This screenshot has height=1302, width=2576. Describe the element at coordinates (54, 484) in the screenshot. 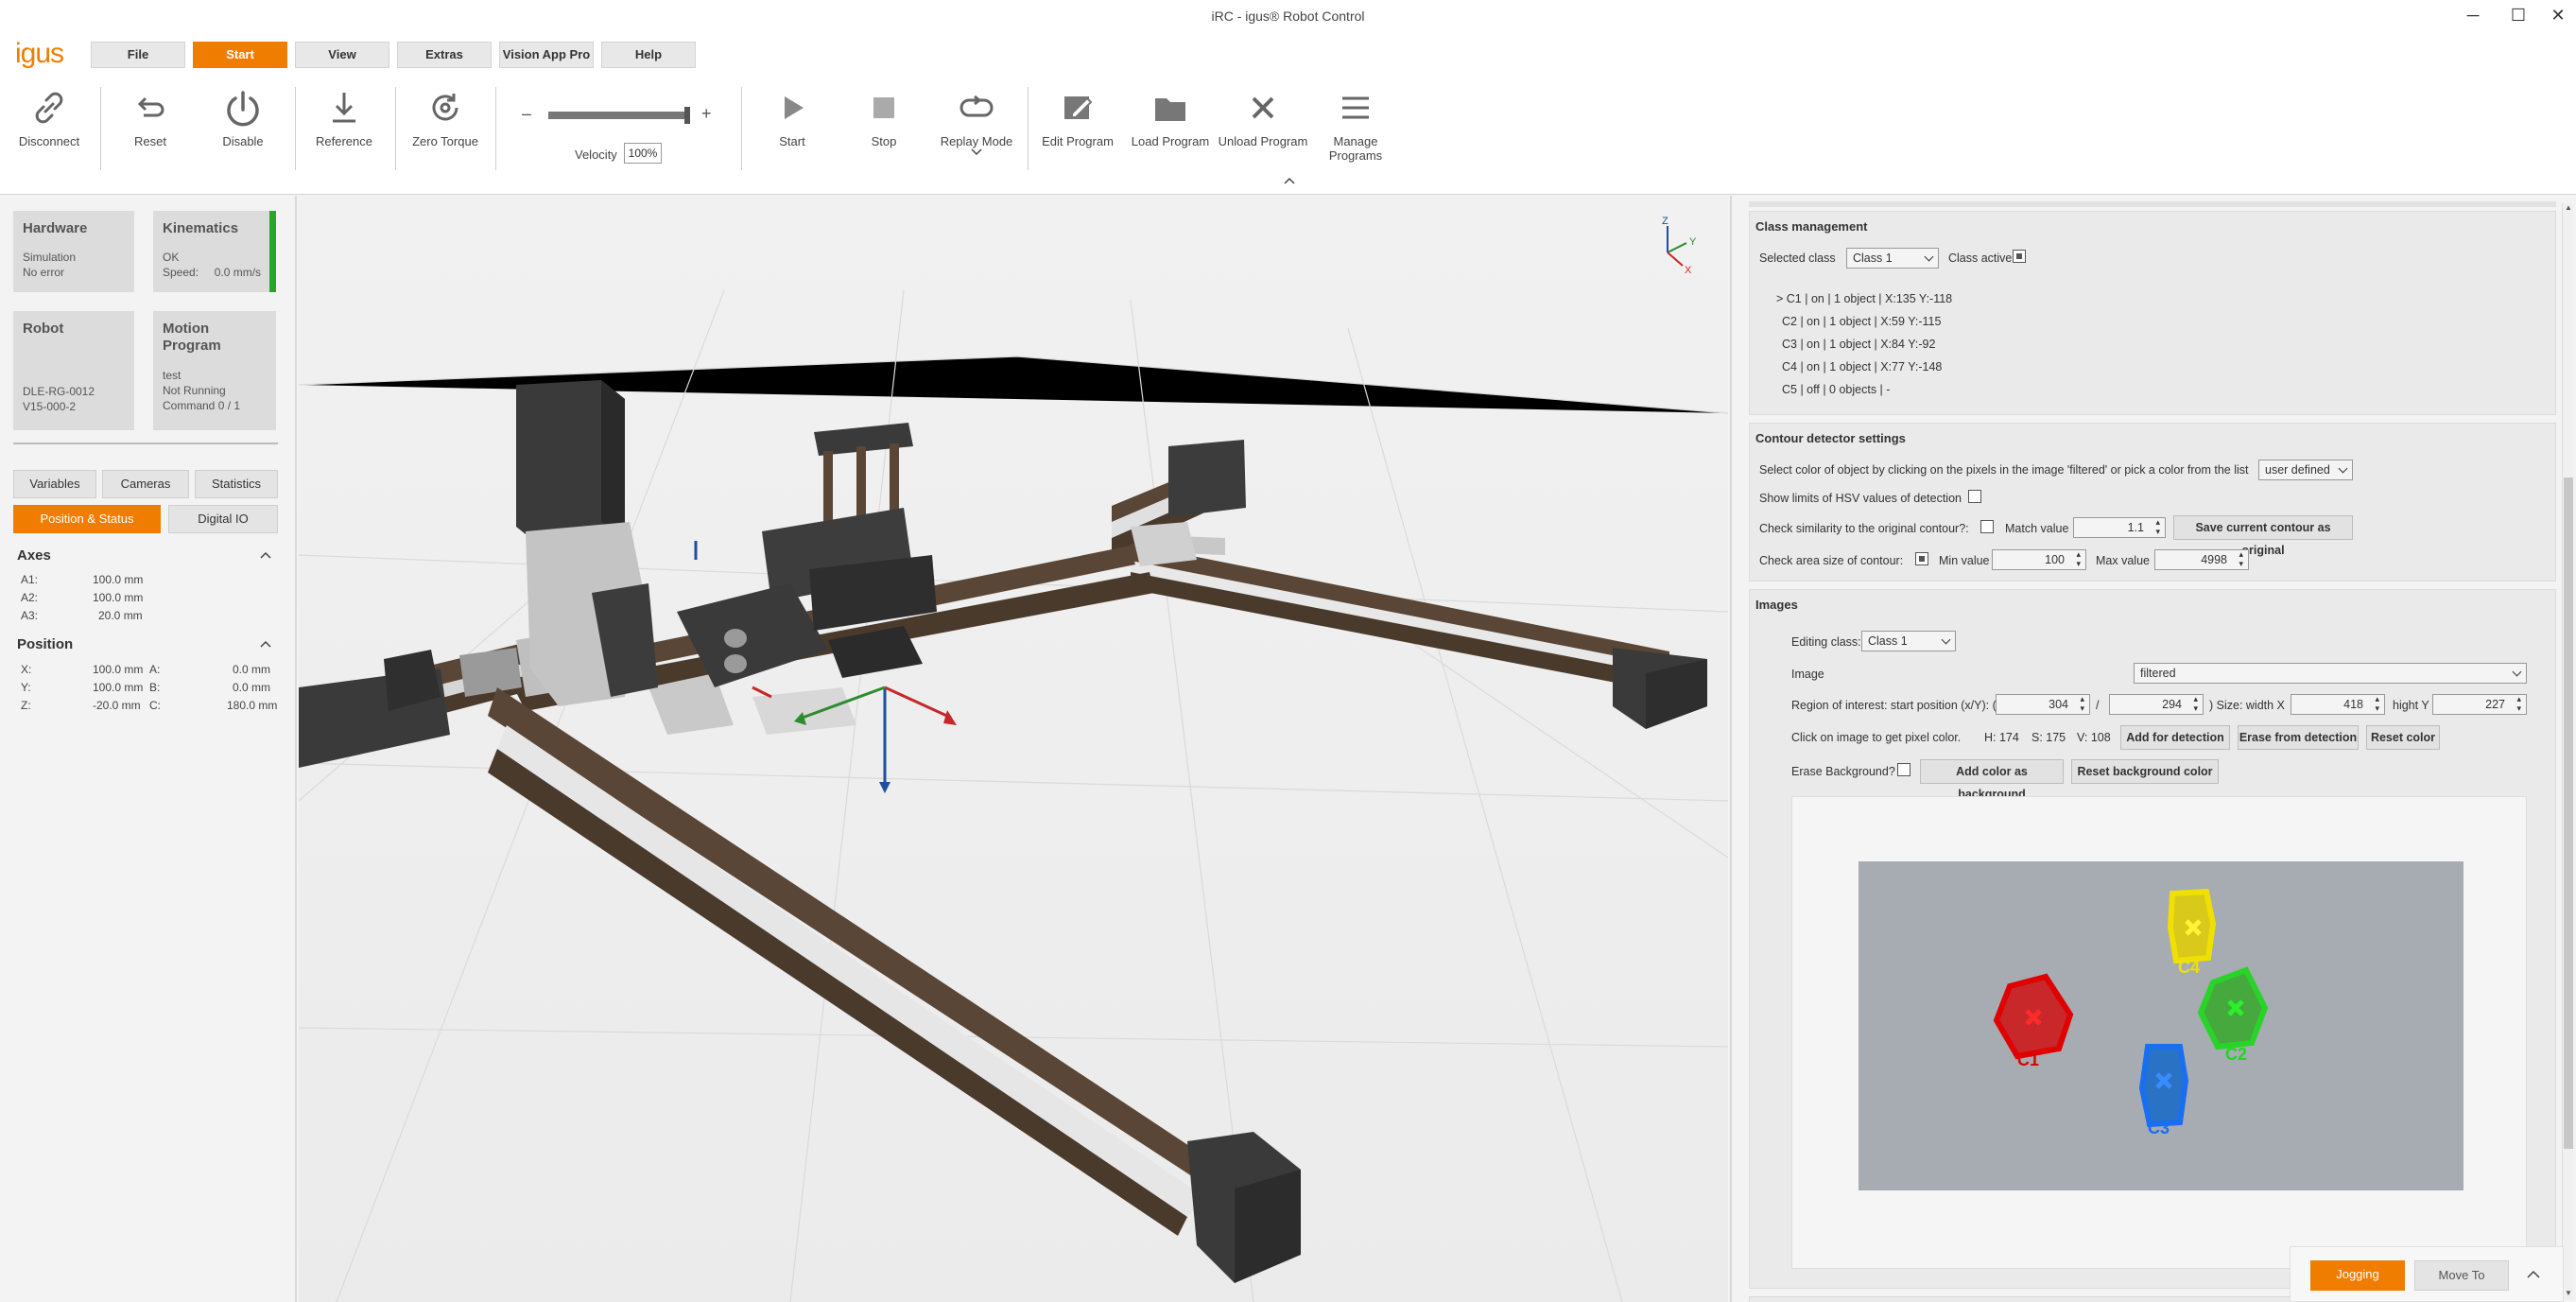

I see `tab-variables: Variables` at that location.